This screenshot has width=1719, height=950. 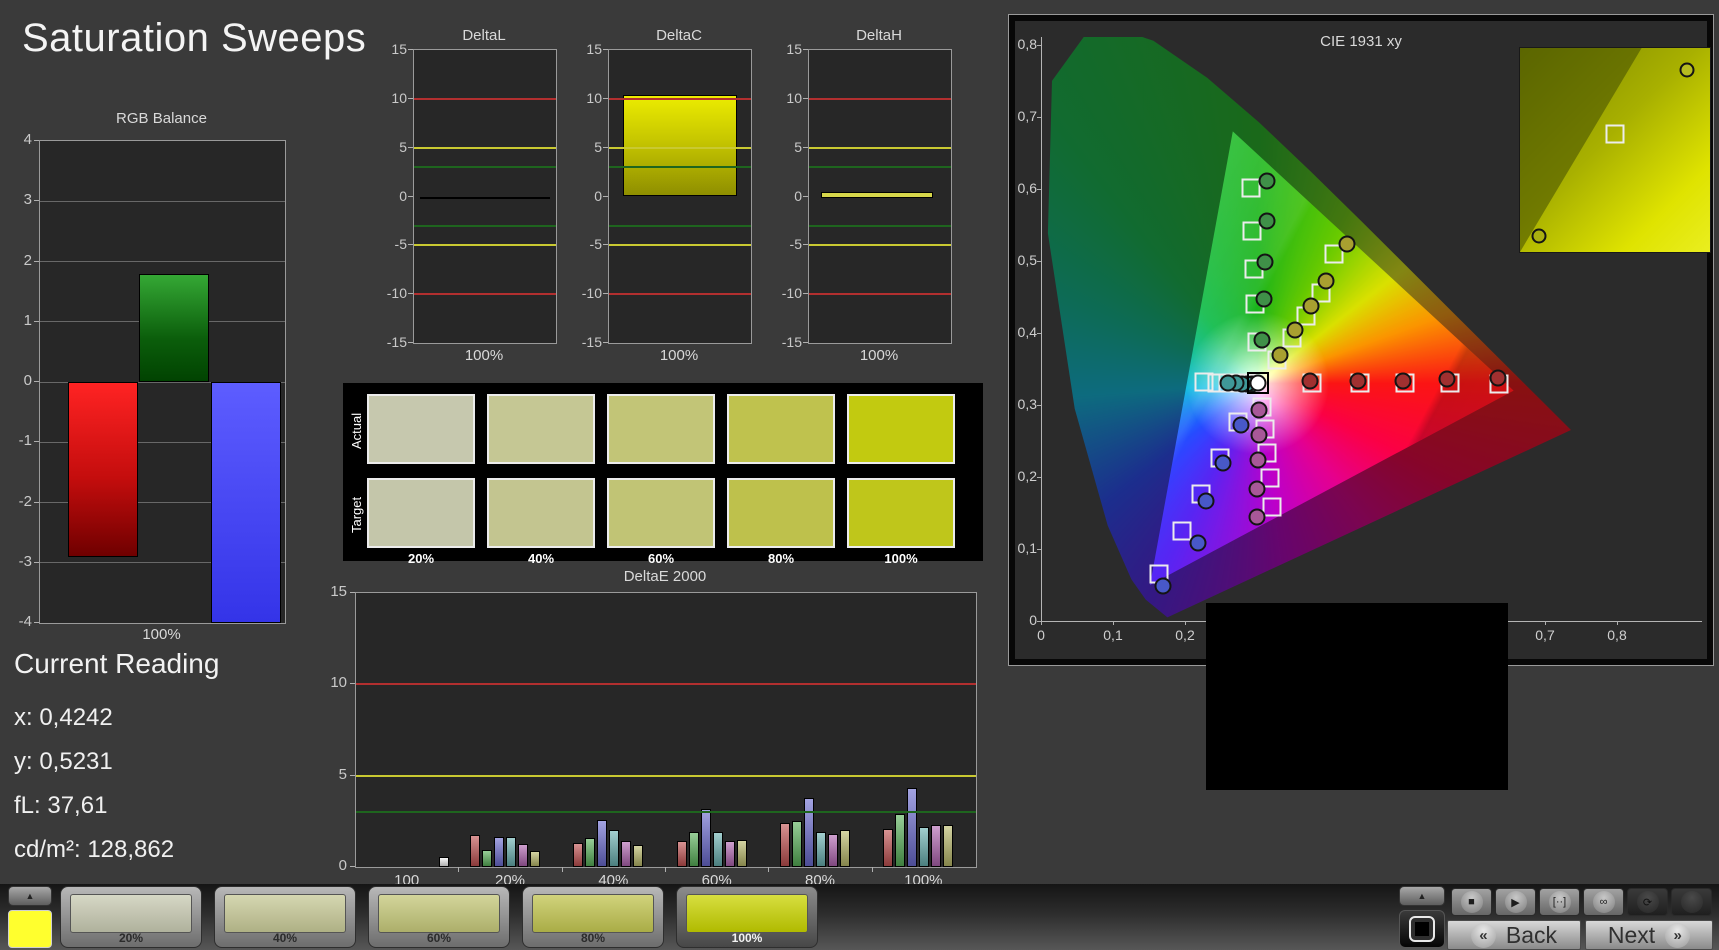 I want to click on next-button-label: Next, so click(x=1631, y=934).